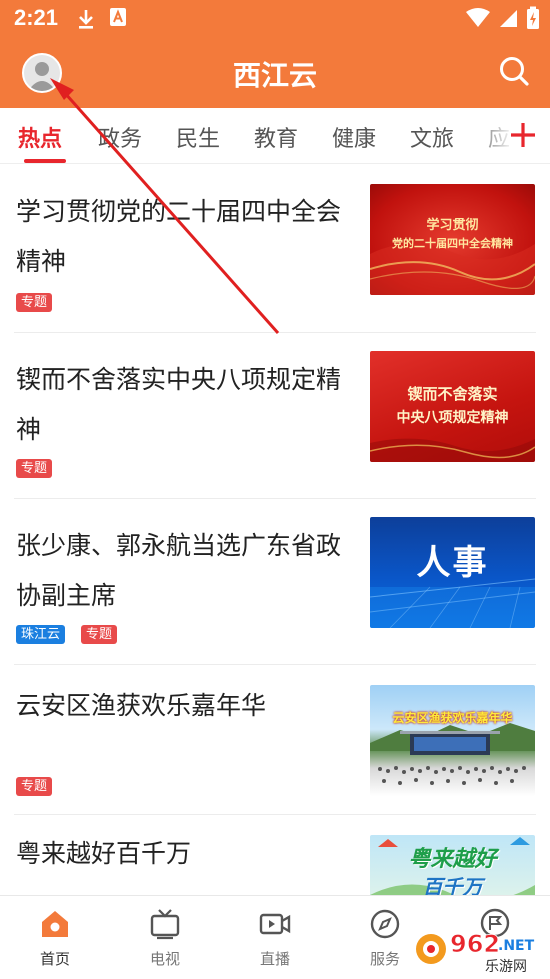  I want to click on svg-text: 962, so click(475, 944).